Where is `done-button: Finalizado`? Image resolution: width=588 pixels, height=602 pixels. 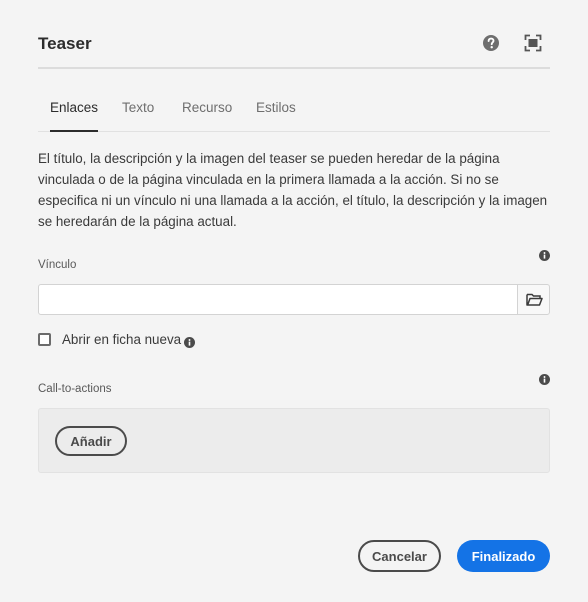 done-button: Finalizado is located at coordinates (503, 556).